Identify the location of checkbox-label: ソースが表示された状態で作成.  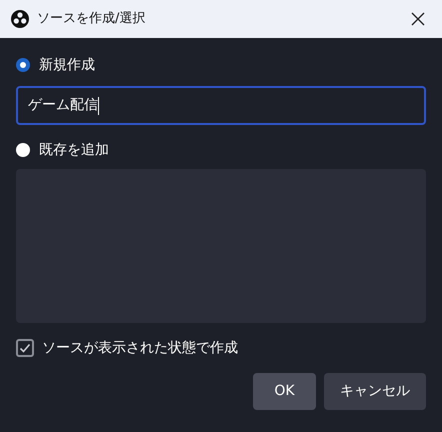
(140, 348).